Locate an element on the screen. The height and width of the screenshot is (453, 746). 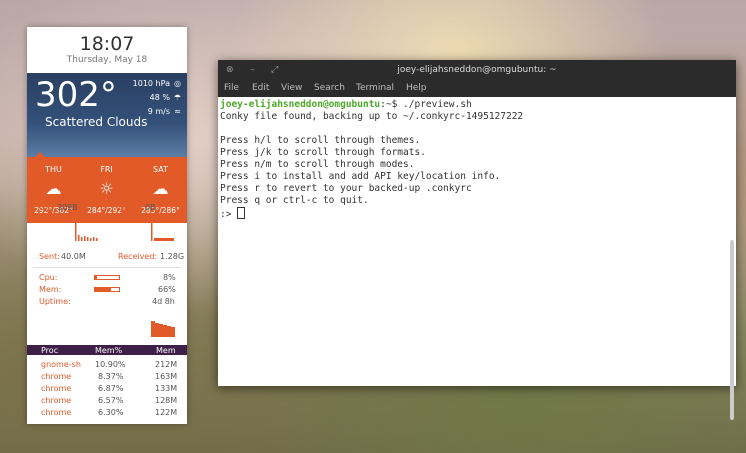
menu-bar: File Edit View Search Terminal Help is located at coordinates (477, 88).